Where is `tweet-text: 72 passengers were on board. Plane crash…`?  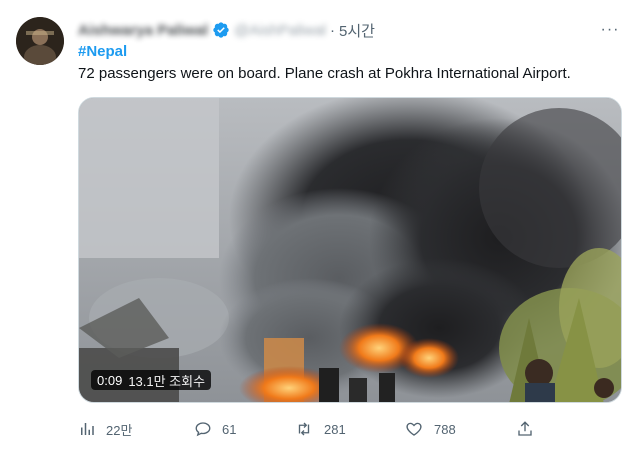
tweet-text: 72 passengers were on board. Plane crash… is located at coordinates (324, 73).